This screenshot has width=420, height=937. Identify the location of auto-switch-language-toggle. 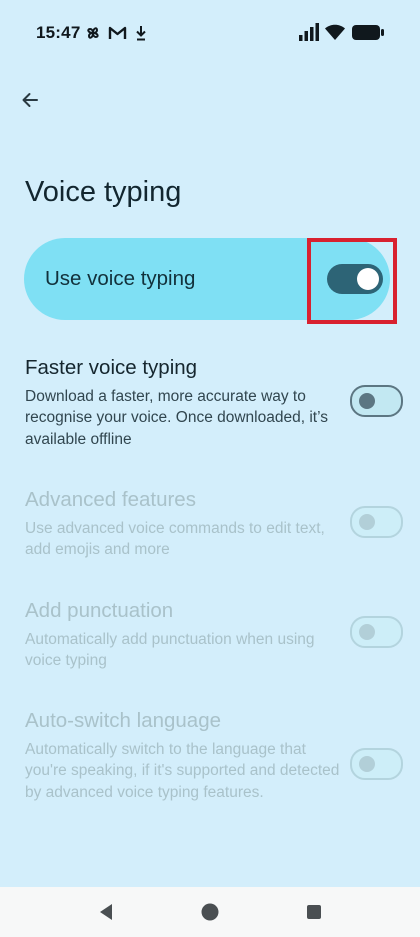
(376, 764).